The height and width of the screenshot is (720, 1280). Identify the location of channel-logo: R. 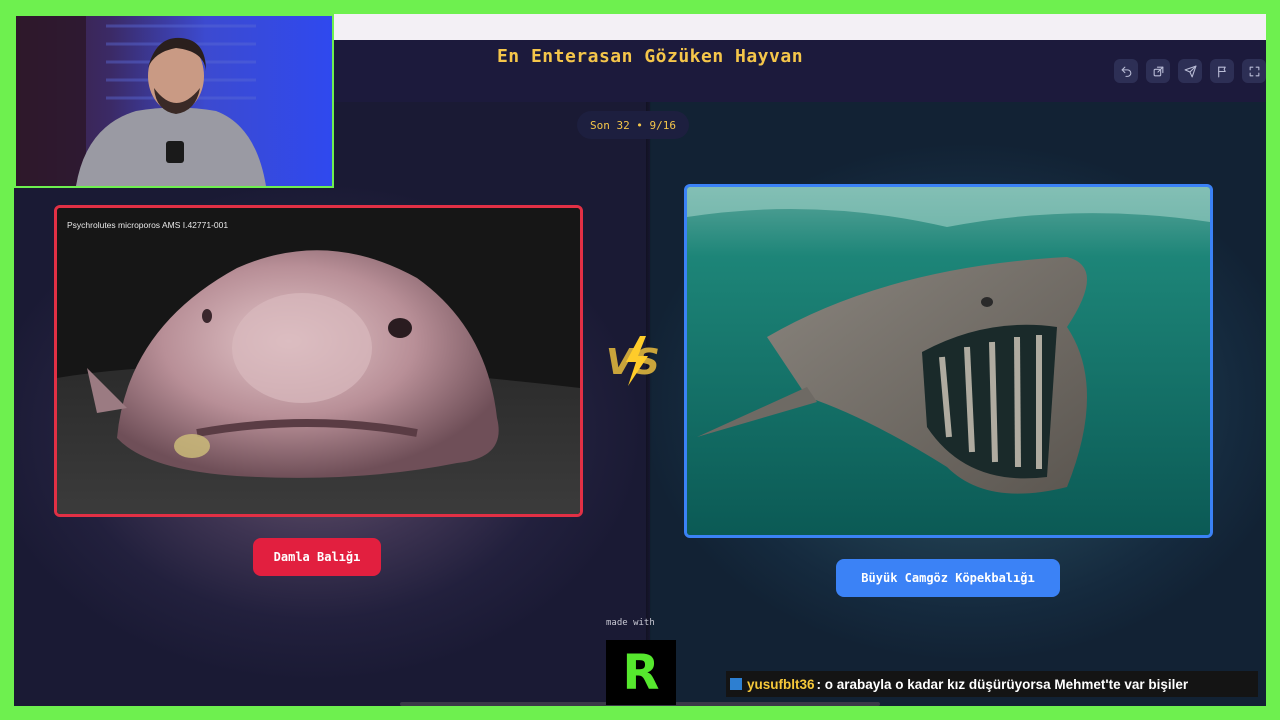
(641, 672).